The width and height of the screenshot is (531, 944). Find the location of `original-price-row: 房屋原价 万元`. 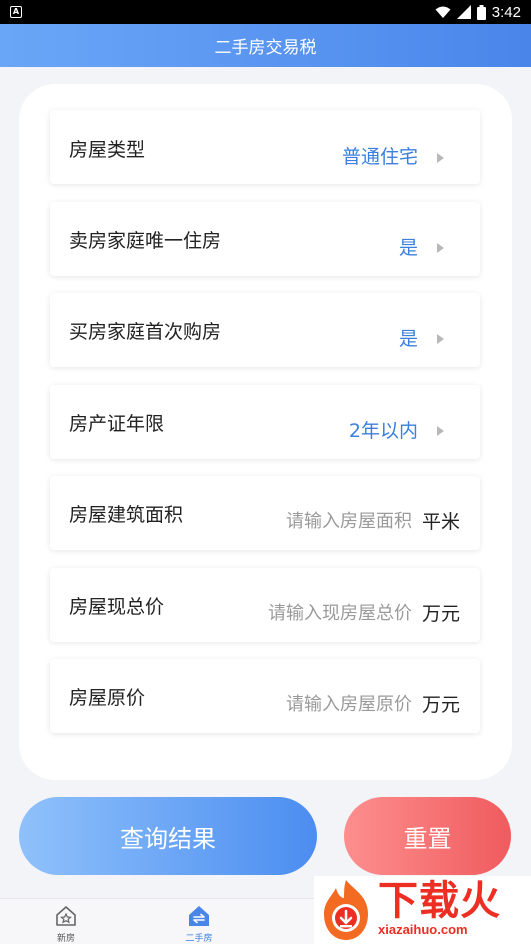

original-price-row: 房屋原价 万元 is located at coordinates (265, 696).